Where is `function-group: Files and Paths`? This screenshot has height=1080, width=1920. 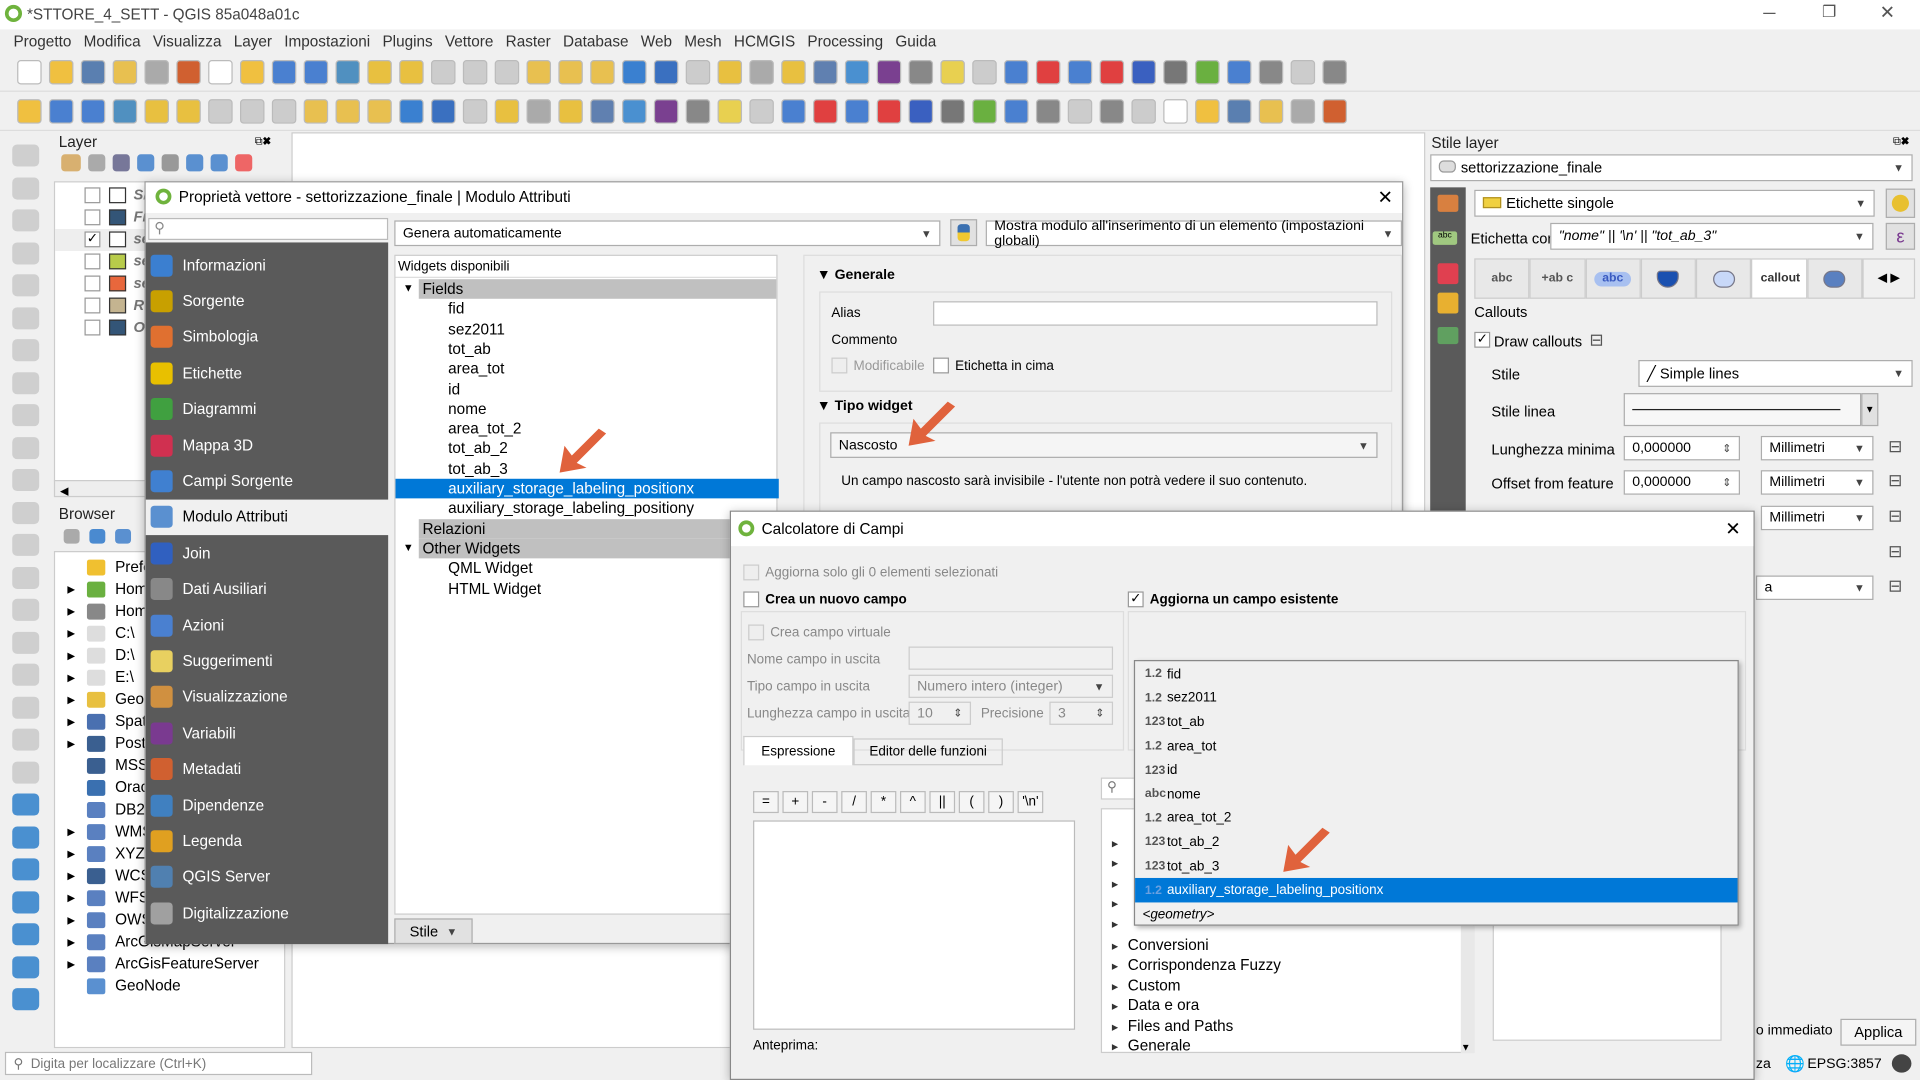 function-group: Files and Paths is located at coordinates (1173, 1027).